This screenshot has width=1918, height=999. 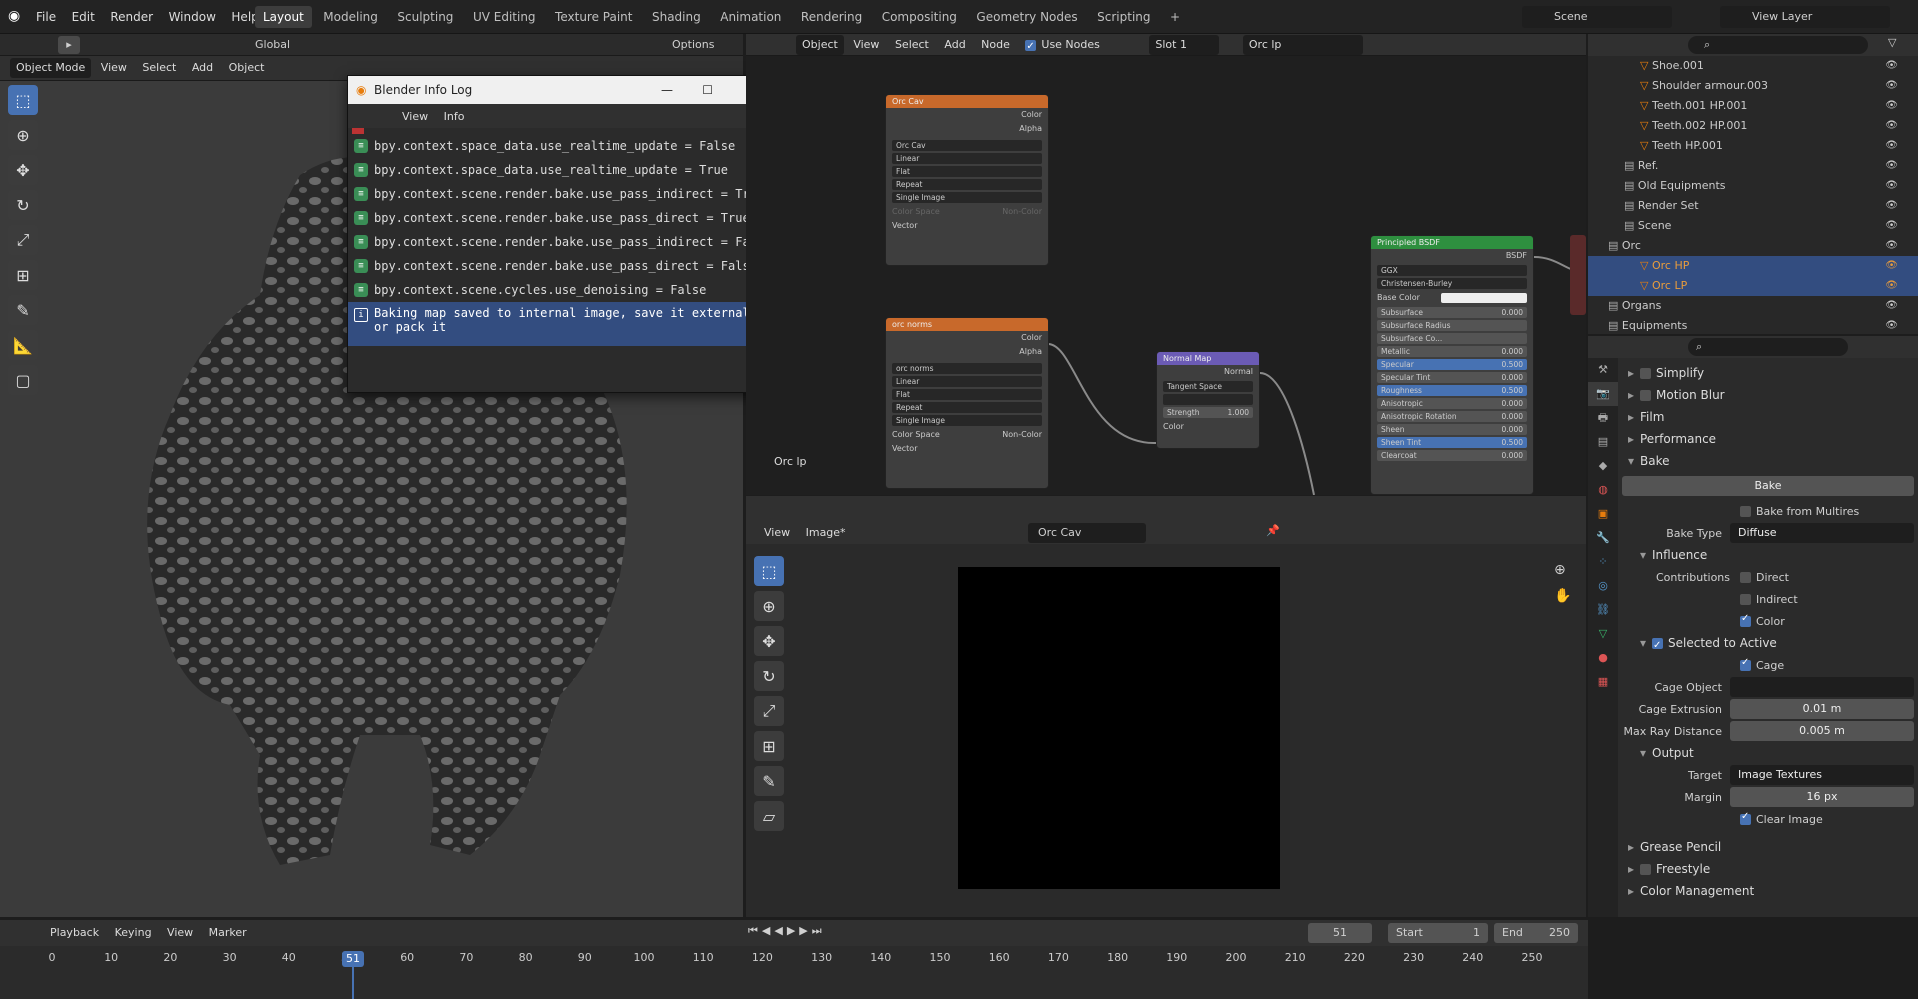 I want to click on base-color-swatch, so click(x=1484, y=298).